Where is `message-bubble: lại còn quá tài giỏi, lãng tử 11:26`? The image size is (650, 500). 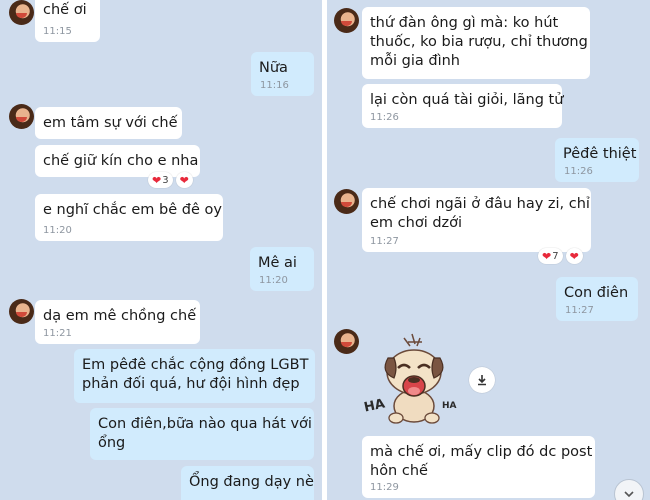
message-bubble: lại còn quá tài giỏi, lãng tử 11:26 is located at coordinates (463, 106).